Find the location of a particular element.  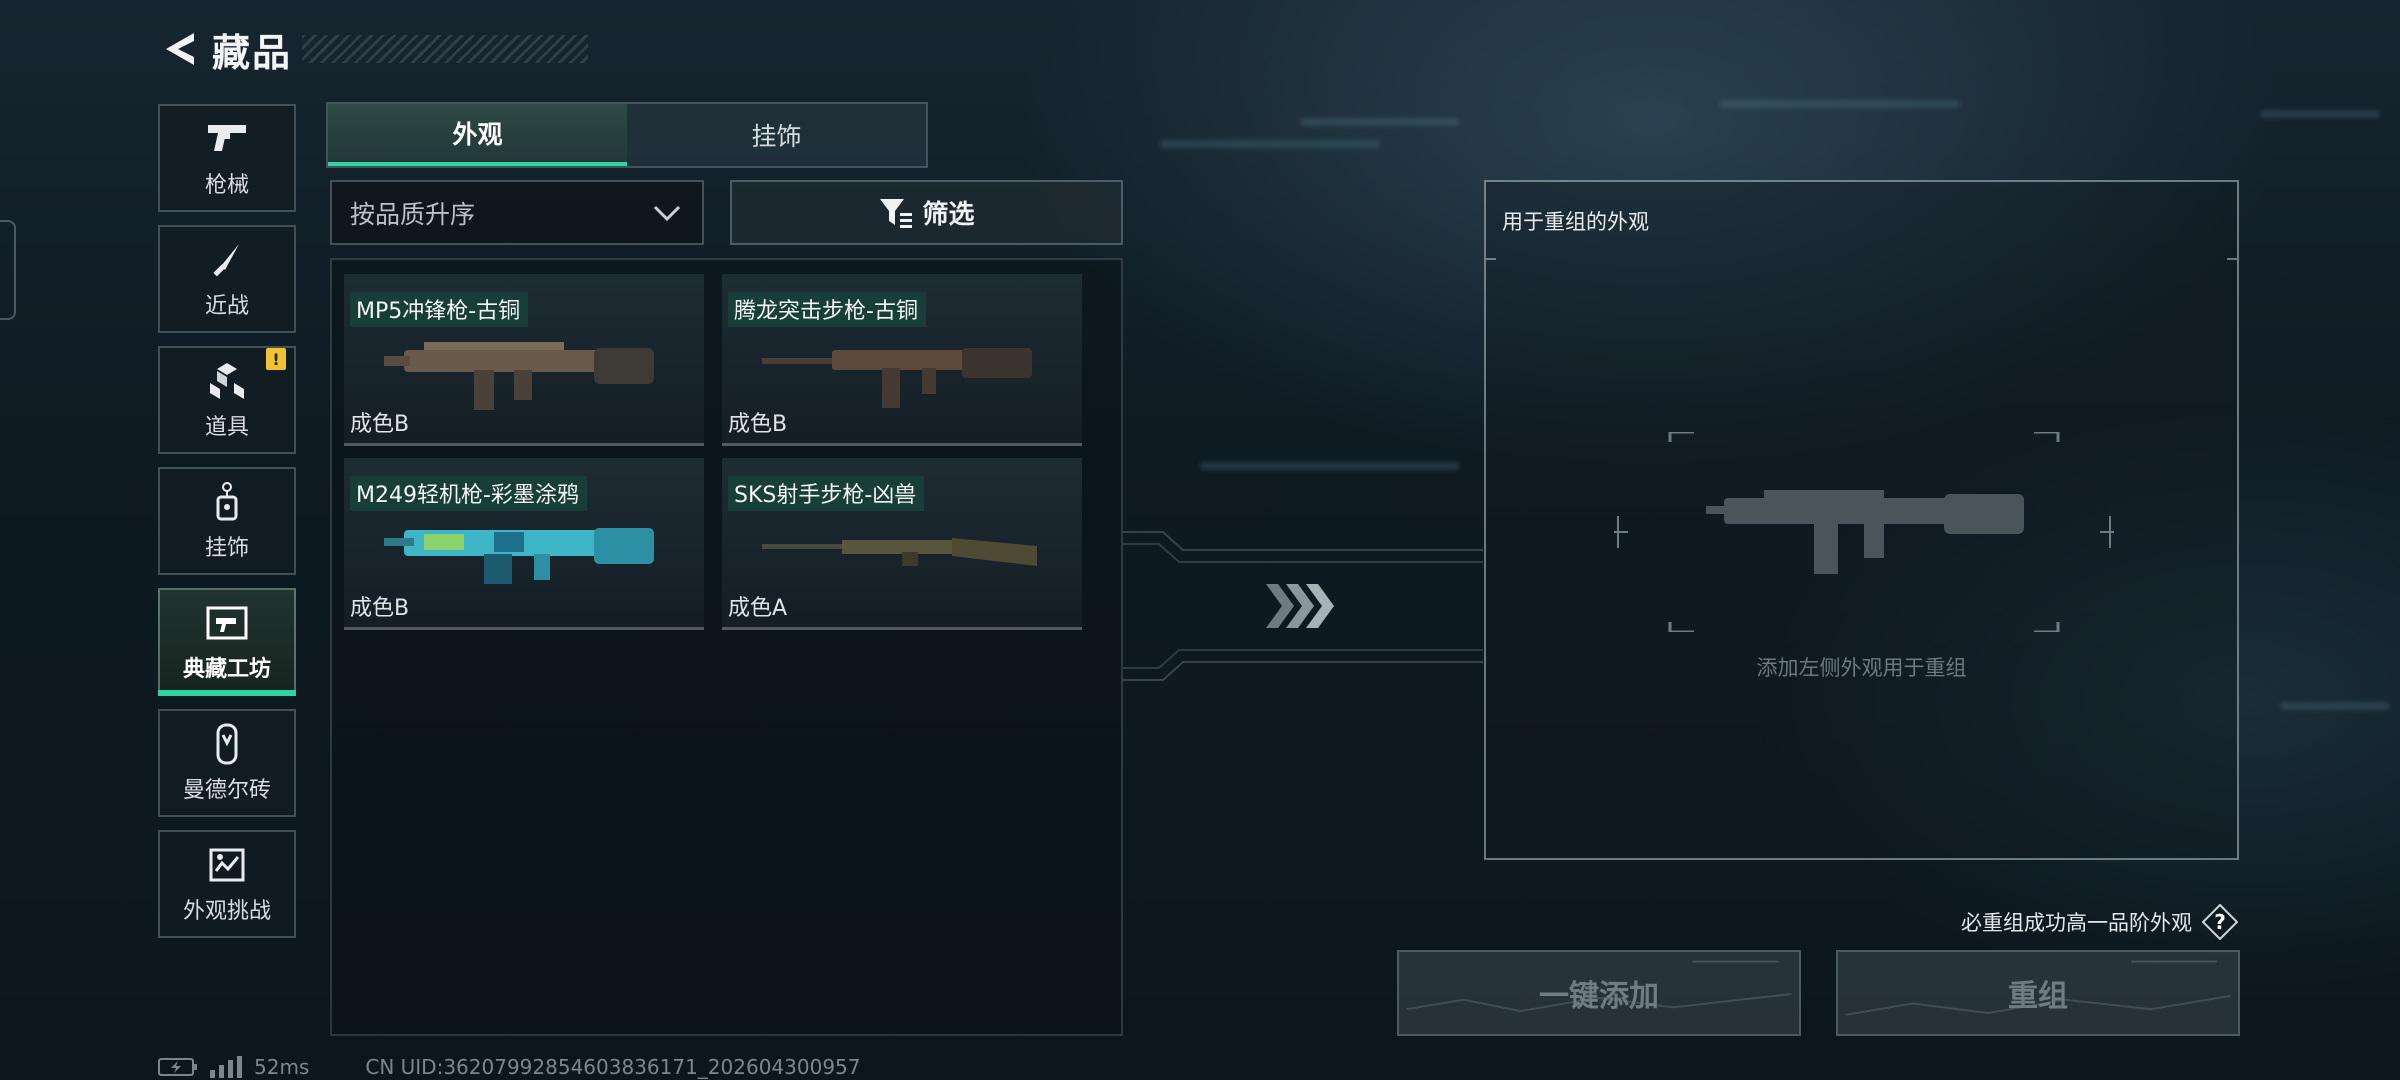

cubes-icon is located at coordinates (227, 381).